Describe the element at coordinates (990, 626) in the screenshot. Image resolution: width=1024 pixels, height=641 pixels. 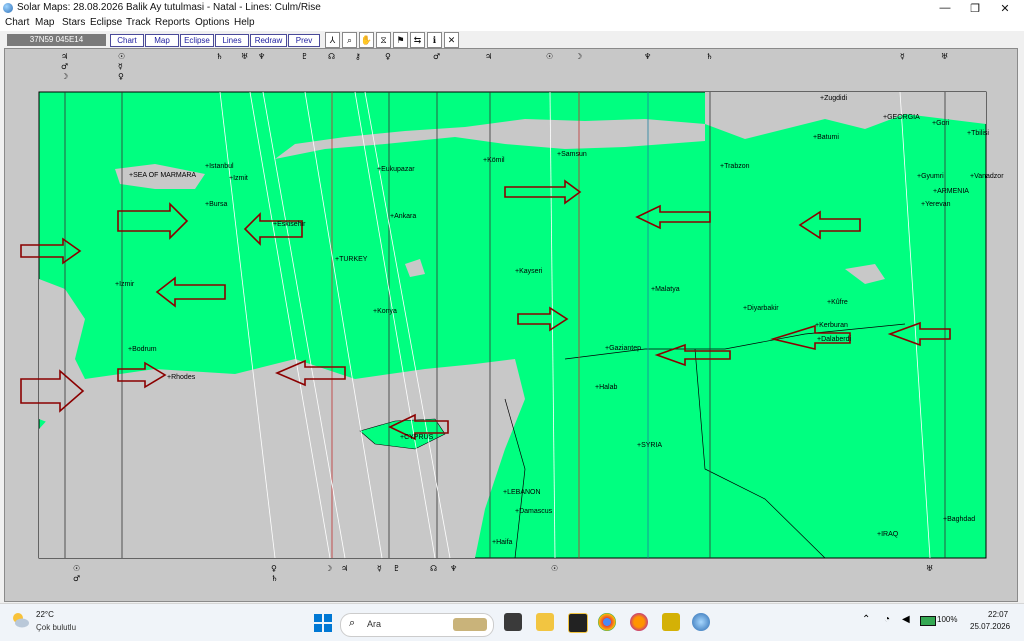
I see `clock-date: 25.07.2026` at that location.